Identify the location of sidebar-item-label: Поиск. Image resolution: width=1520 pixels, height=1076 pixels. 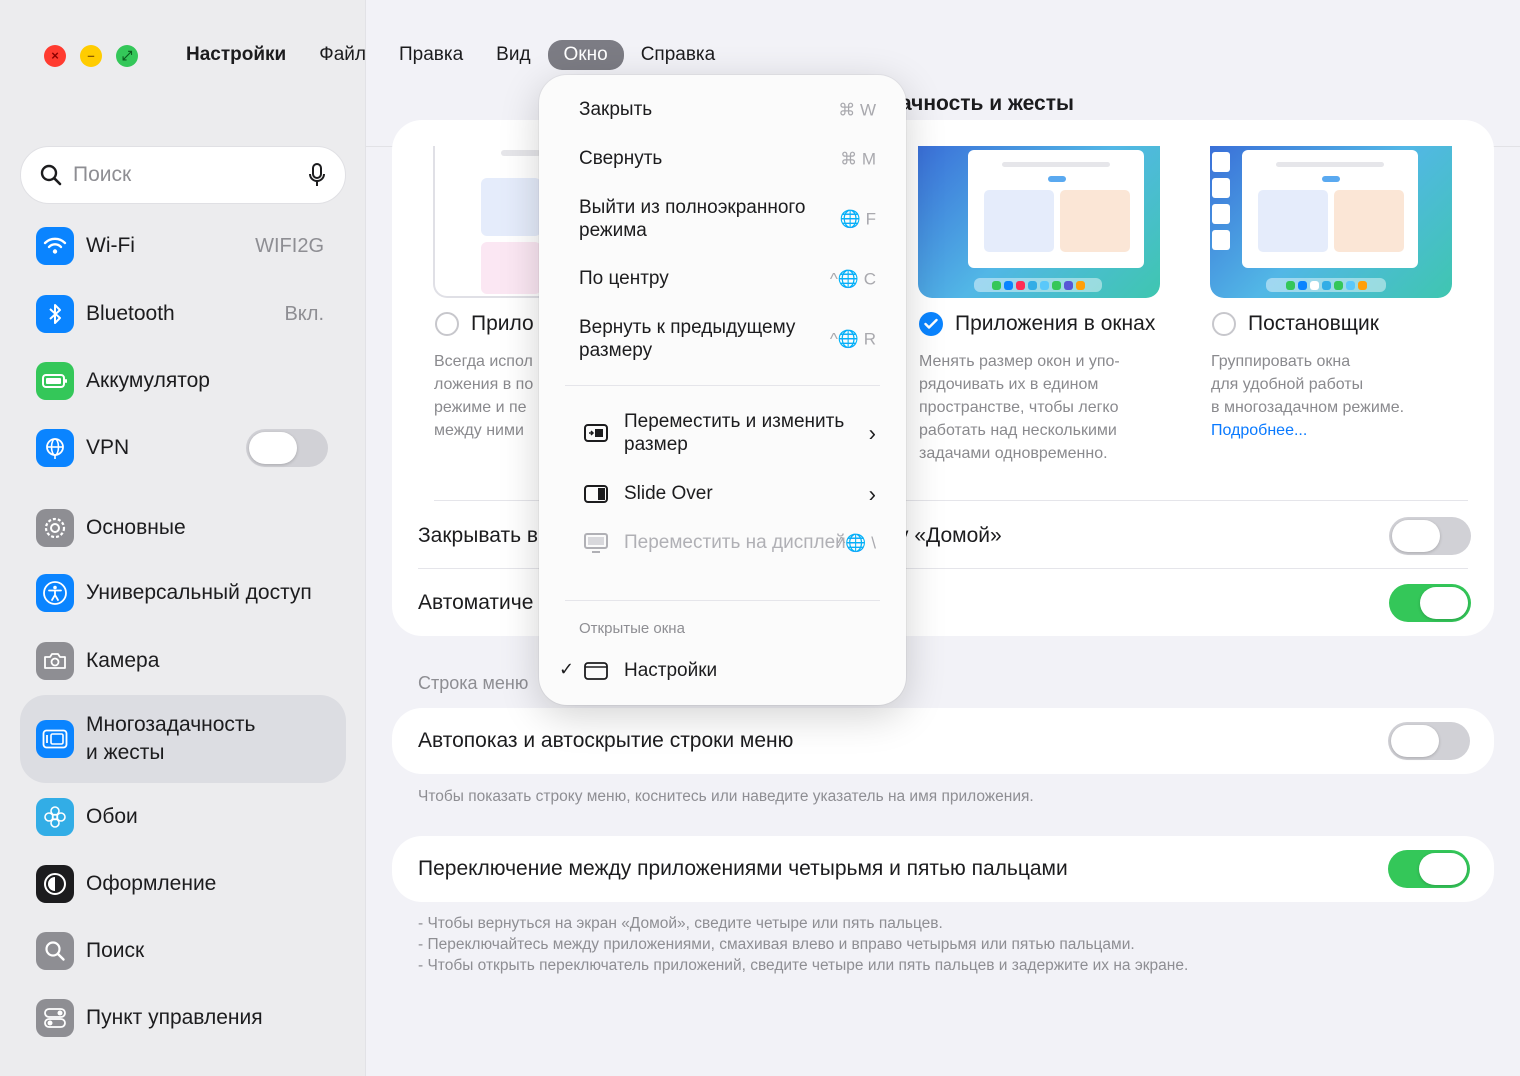
(115, 950).